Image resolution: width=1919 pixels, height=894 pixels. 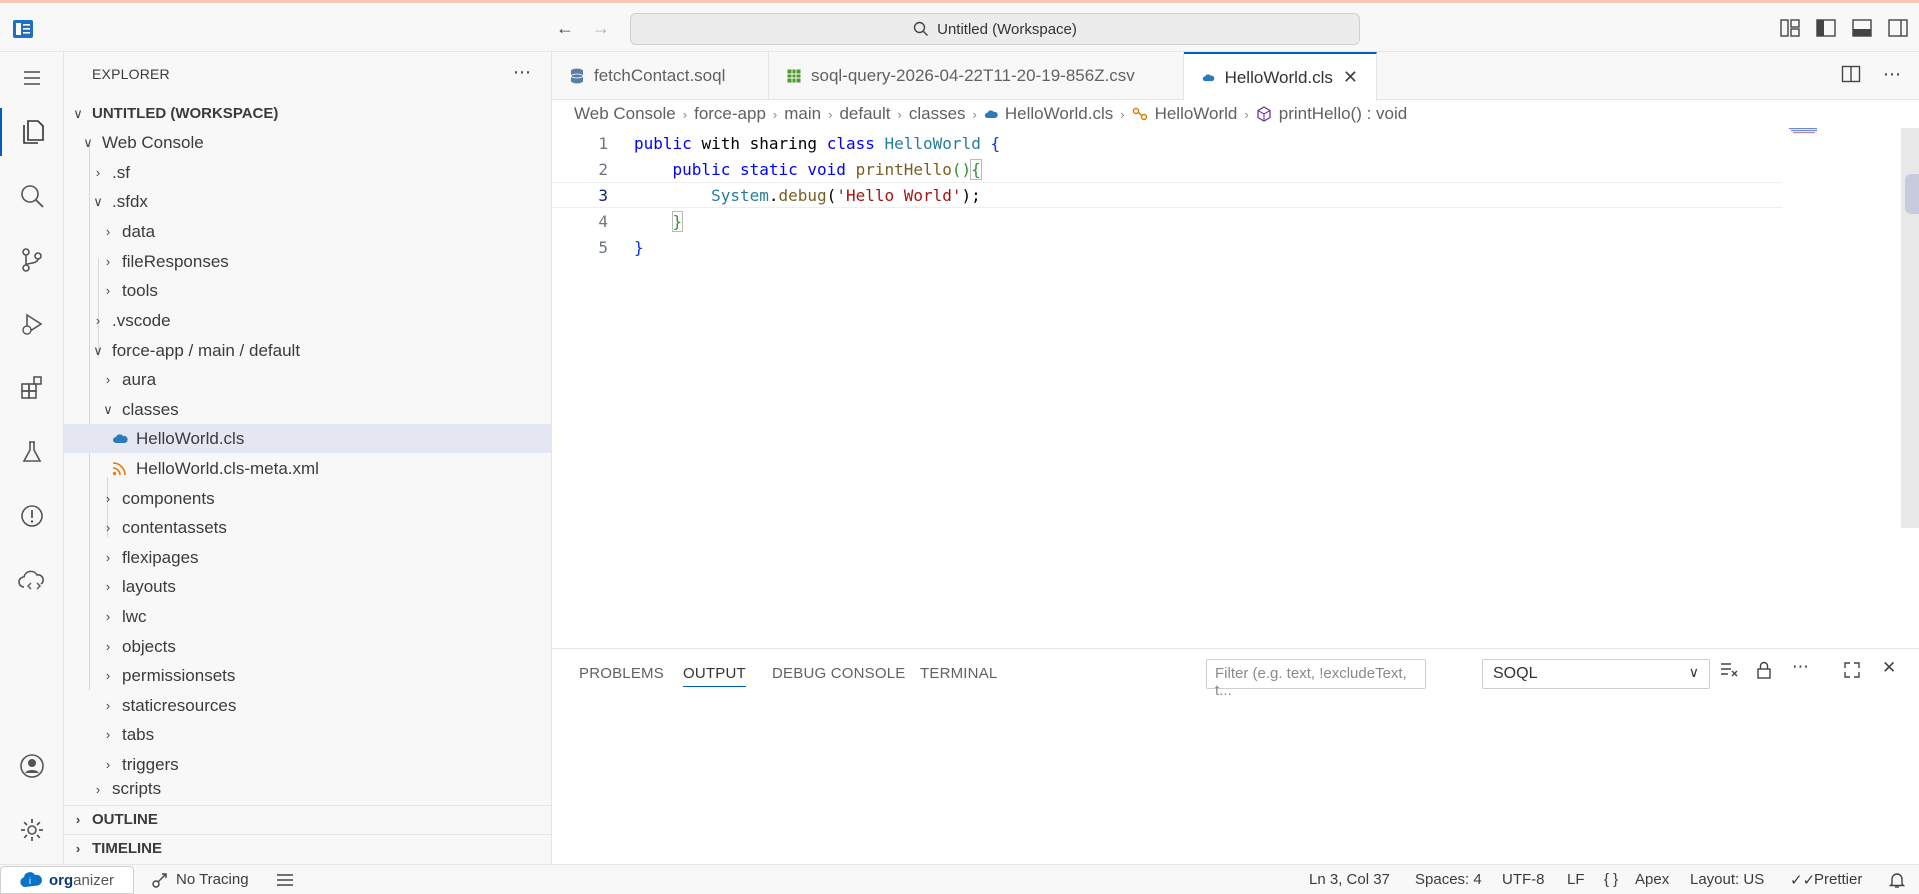 I want to click on maximize-panel-icon, so click(x=1852, y=670).